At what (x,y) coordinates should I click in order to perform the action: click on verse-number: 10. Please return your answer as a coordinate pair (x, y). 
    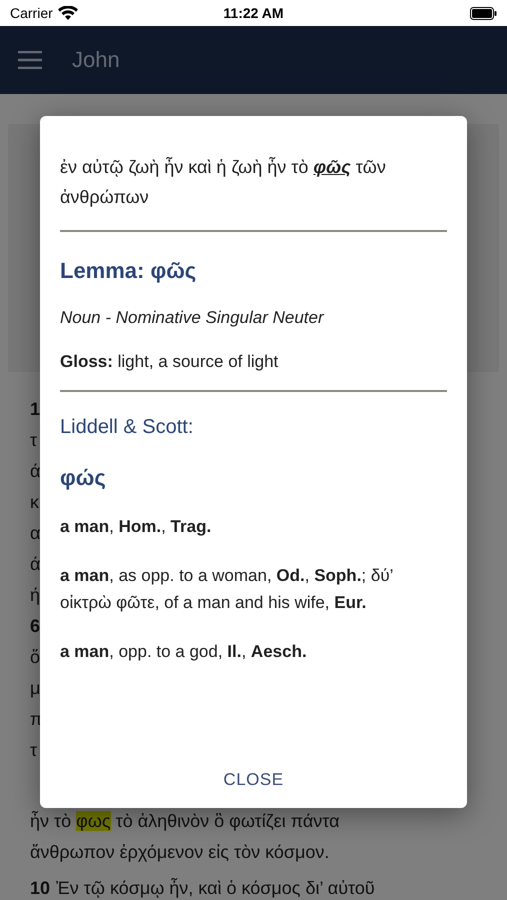
    Looking at the image, I should click on (40, 888).